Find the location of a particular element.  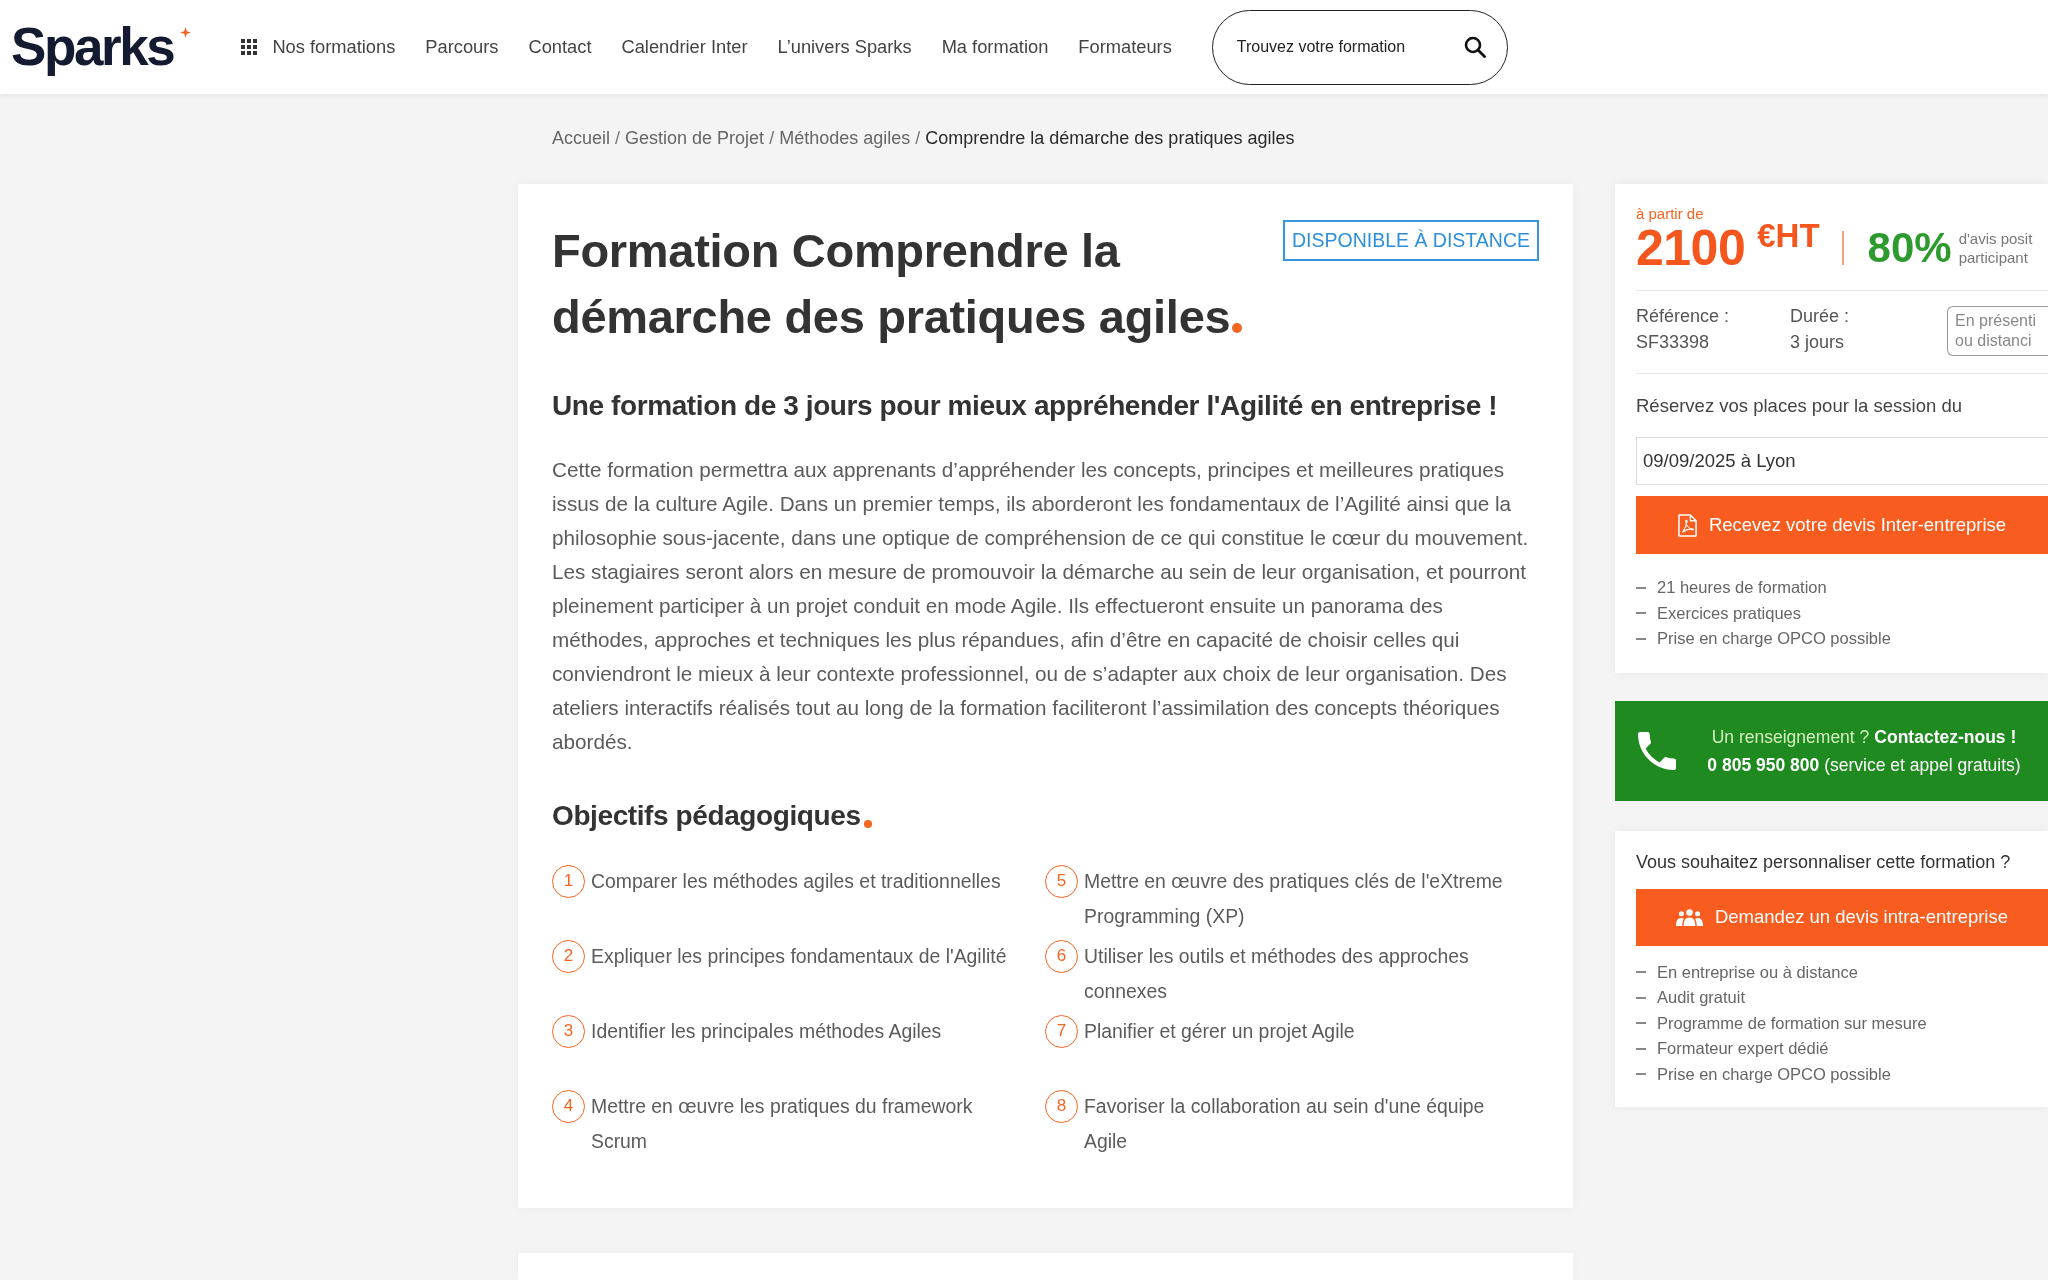

rating-value: 80% is located at coordinates (1909, 248).